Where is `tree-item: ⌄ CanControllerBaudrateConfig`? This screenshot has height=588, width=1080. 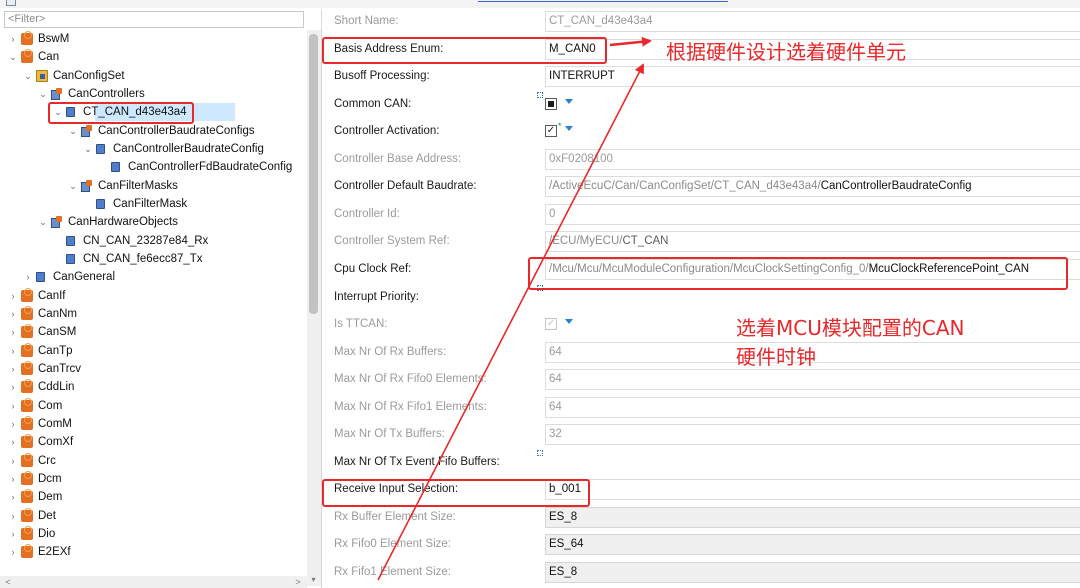
tree-item: ⌄ CanControllerBaudrateConfig is located at coordinates (152, 149).